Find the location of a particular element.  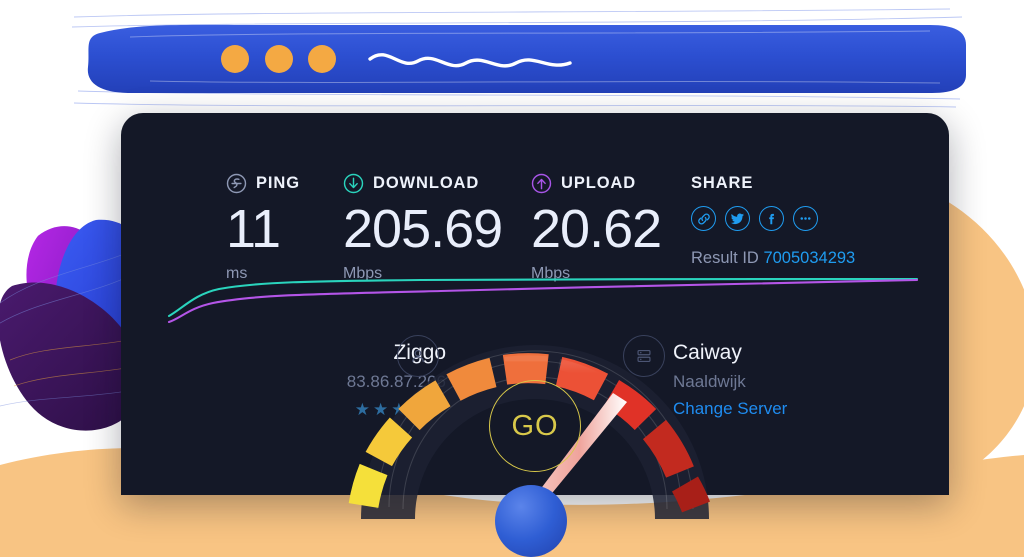

metric-ping-header: PING is located at coordinates (263, 183).